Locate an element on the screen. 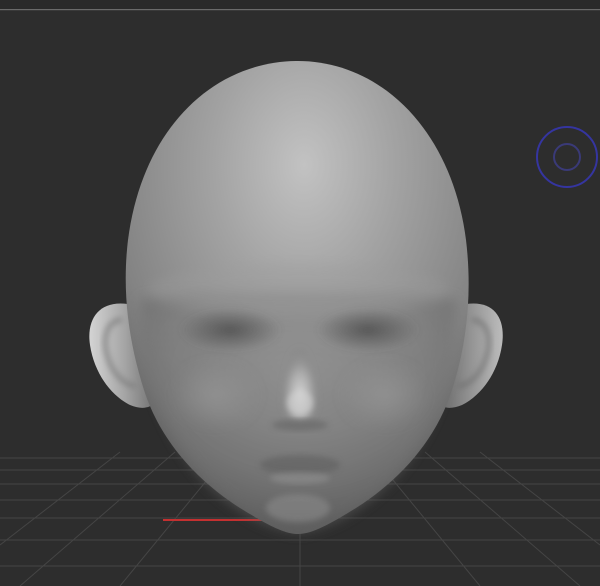  right-eye-socket is located at coordinates (368, 330).